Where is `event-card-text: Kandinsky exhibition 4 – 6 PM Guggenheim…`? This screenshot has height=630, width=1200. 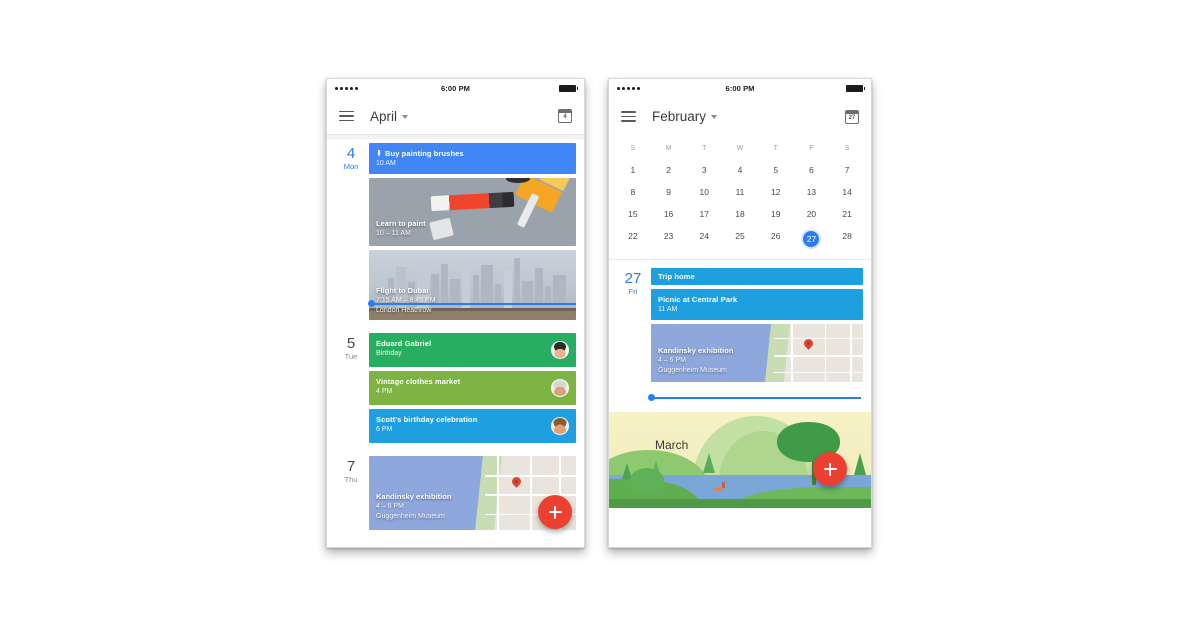 event-card-text: Kandinsky exhibition 4 – 6 PM Guggenheim… is located at coordinates (413, 506).